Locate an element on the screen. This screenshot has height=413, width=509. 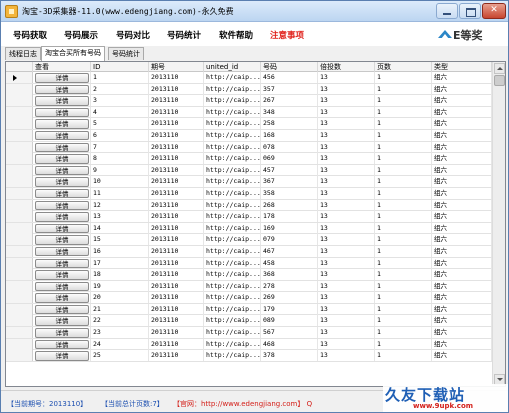
menu-item-stats: 号码统计 is located at coordinates (184, 35).